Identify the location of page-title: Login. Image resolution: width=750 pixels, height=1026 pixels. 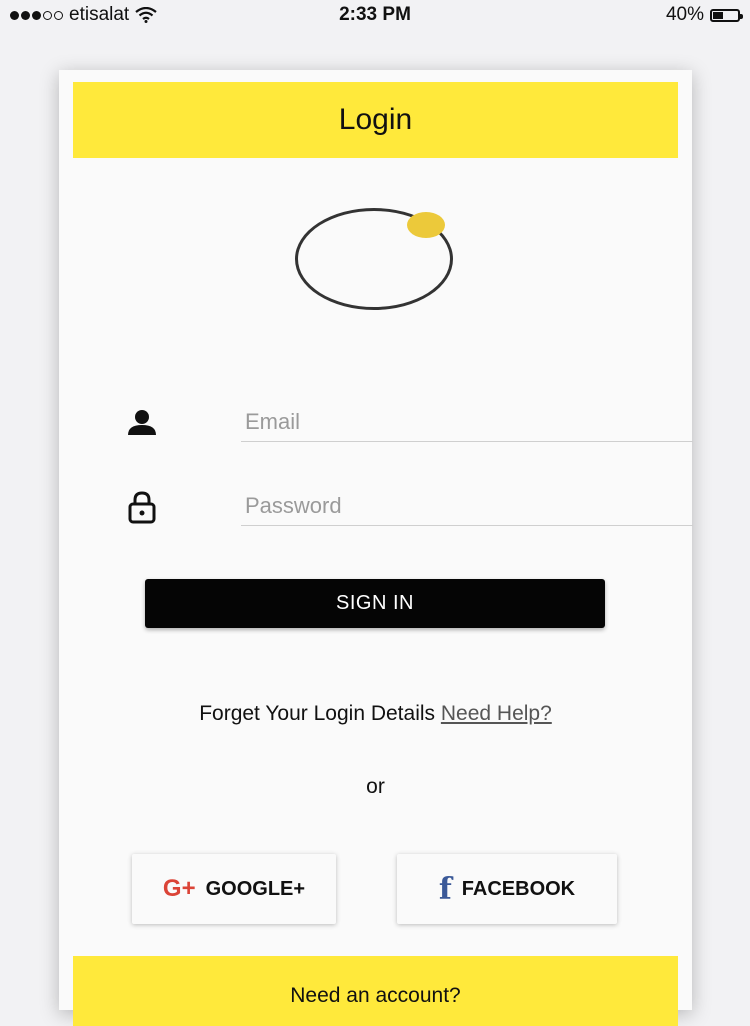
(375, 119).